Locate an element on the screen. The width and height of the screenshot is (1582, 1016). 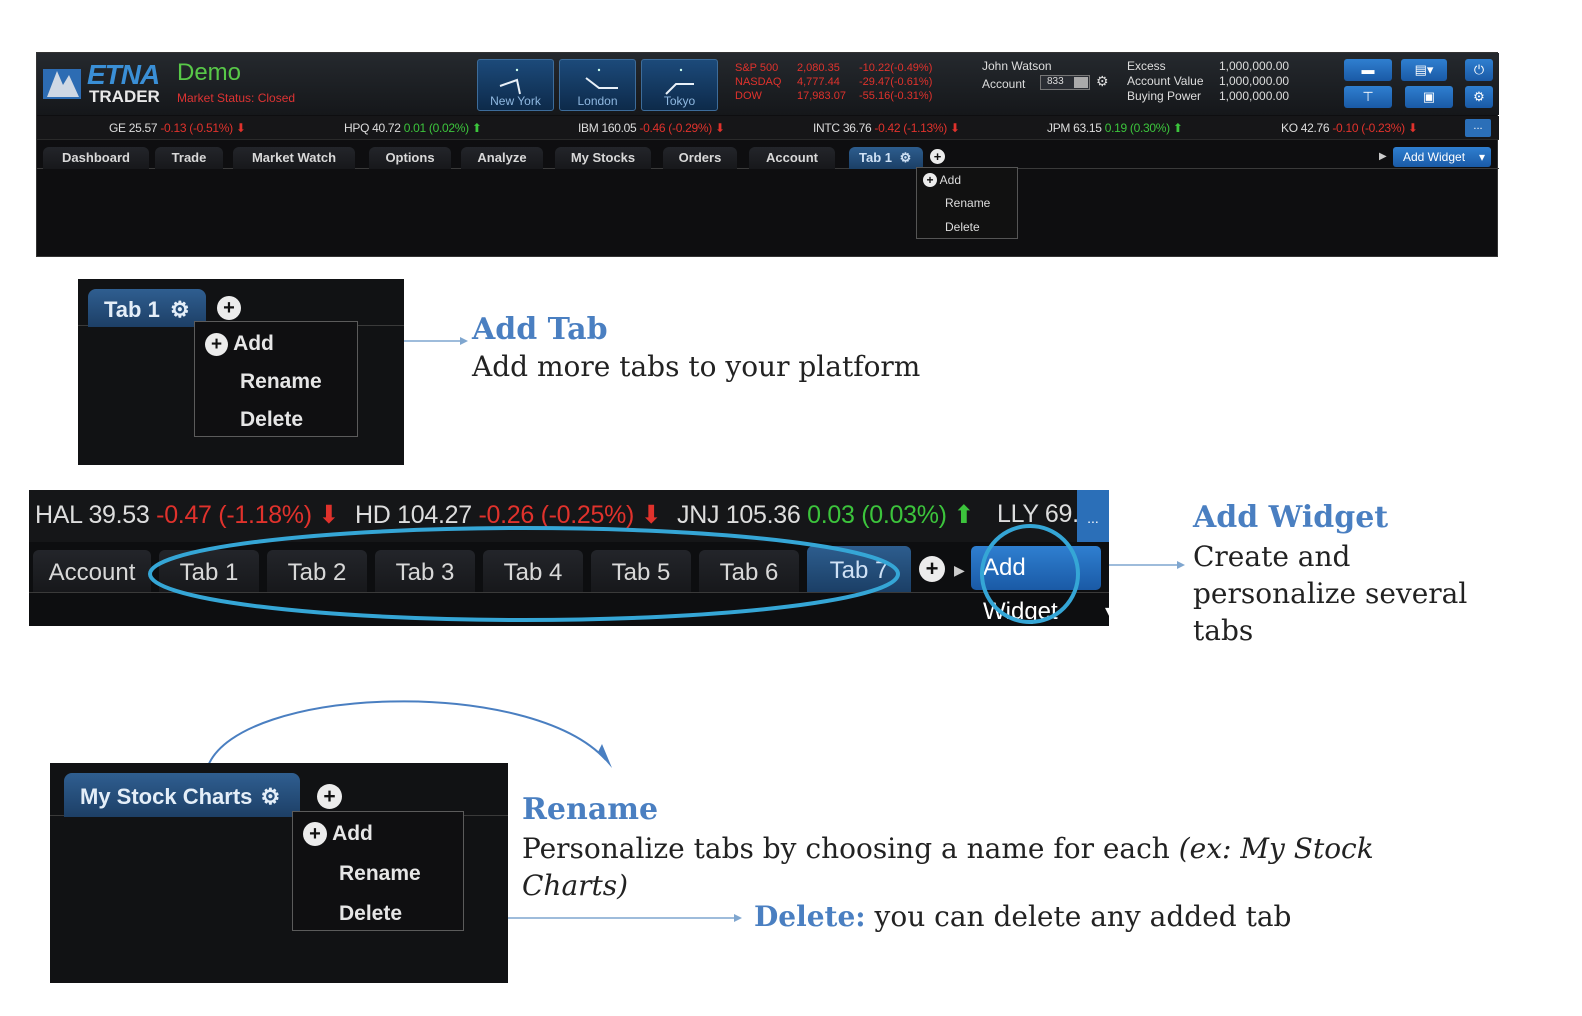
rename-heading: Rename is located at coordinates (590, 809).